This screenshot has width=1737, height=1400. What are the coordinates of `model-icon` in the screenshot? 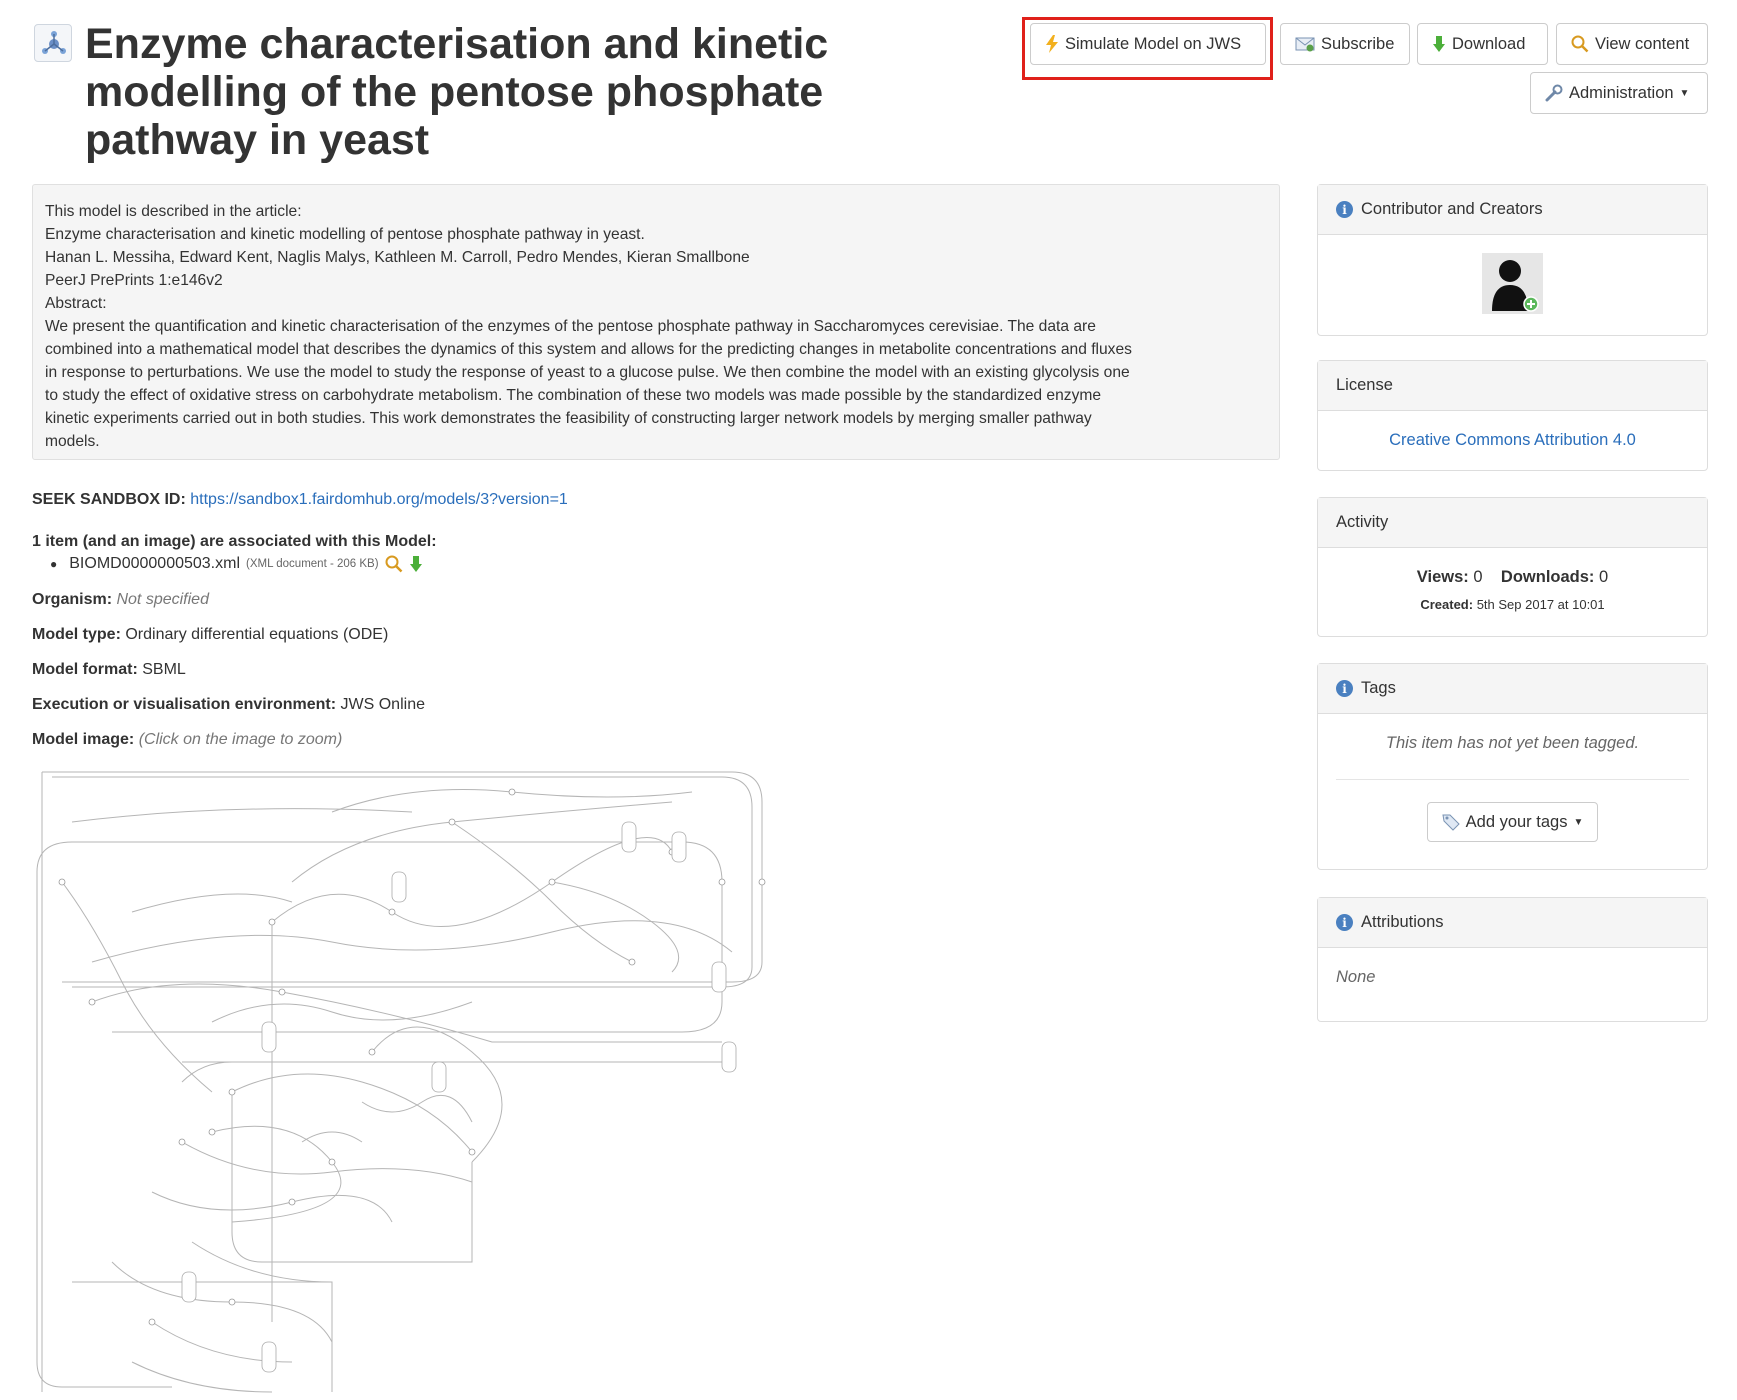 It's located at (53, 43).